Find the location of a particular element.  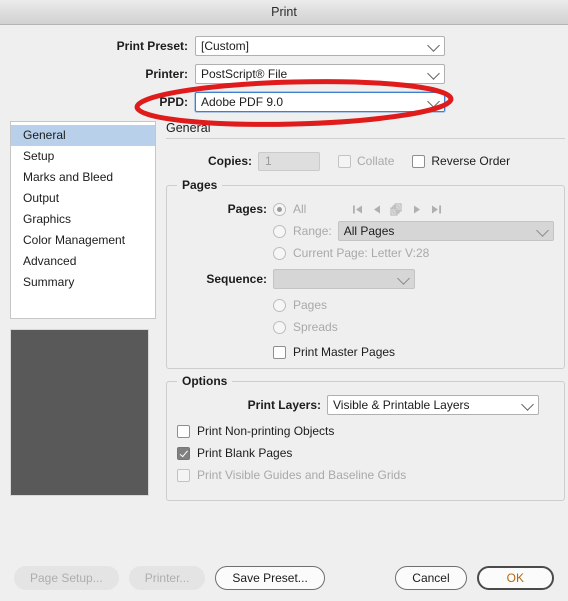

print-visible-guides-label: Print Visible Guides and Baseline Grids is located at coordinates (302, 475).